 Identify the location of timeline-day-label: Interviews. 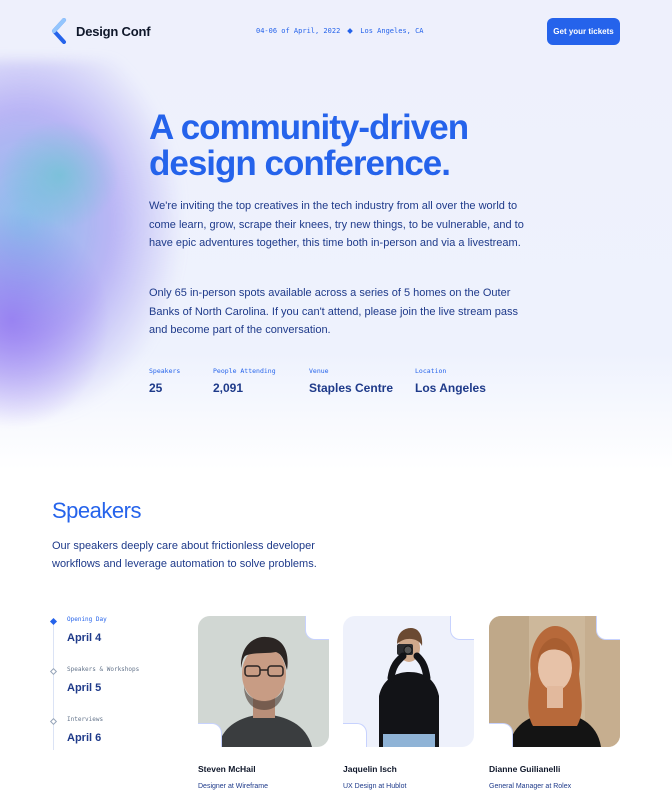
(85, 719).